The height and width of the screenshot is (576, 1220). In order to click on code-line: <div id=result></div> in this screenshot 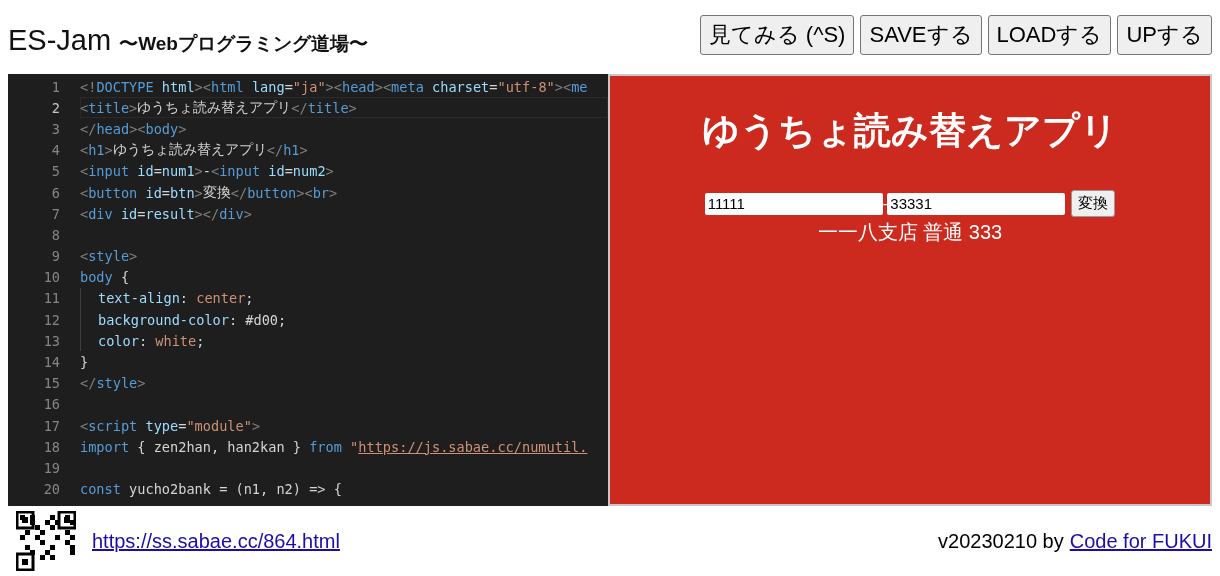, I will do `click(166, 214)`.